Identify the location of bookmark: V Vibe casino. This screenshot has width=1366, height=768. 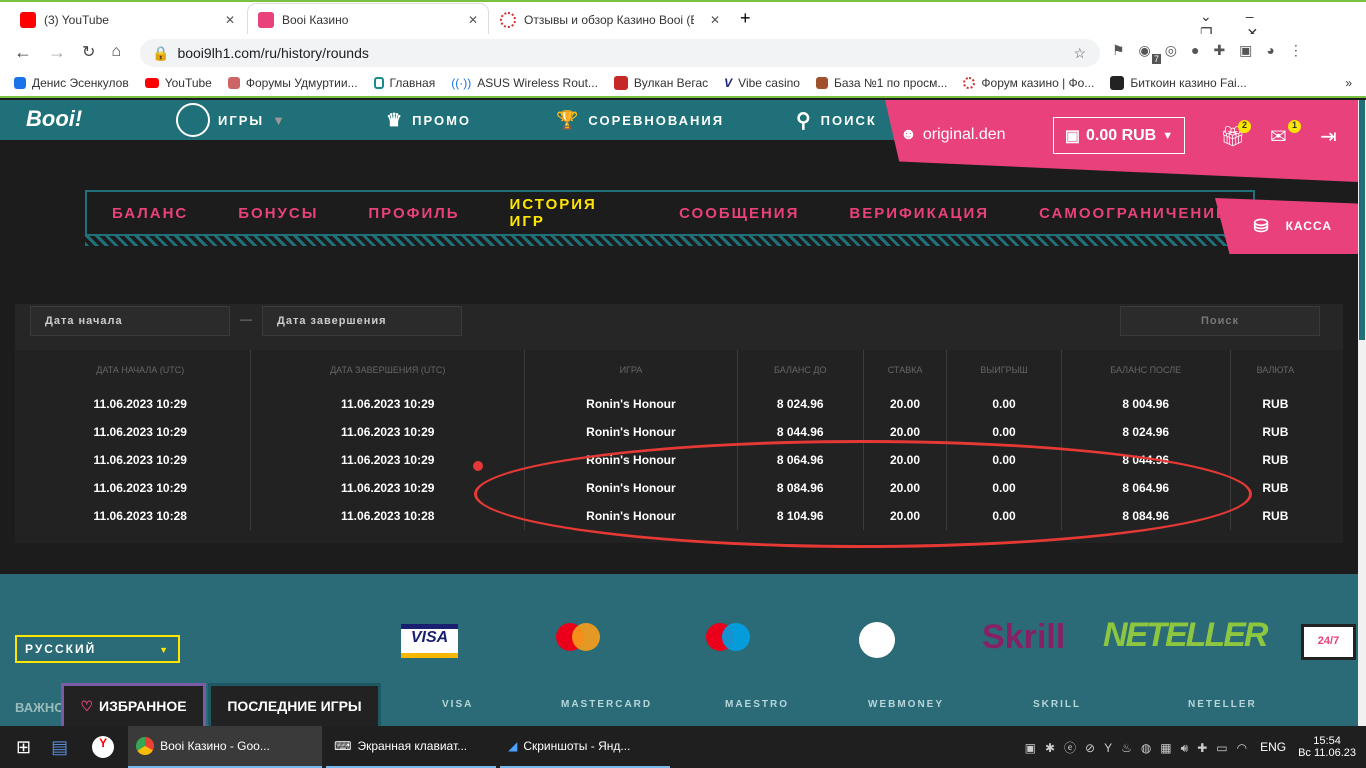
(762, 83).